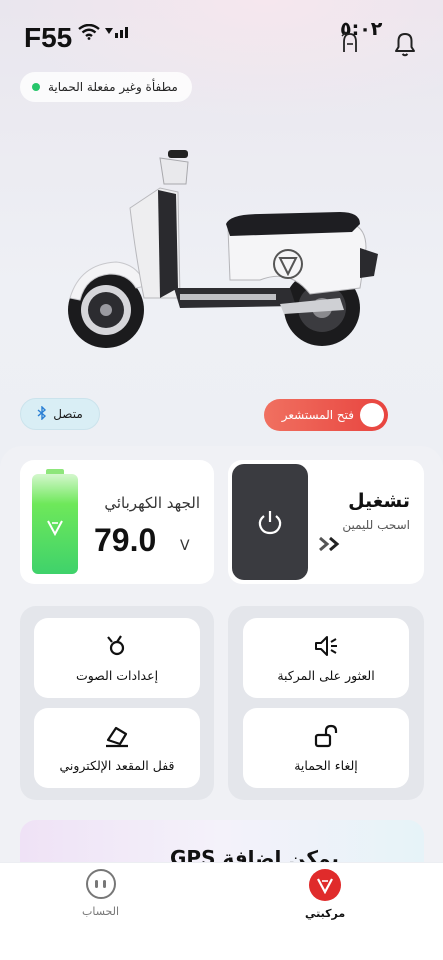  I want to click on connection-label: متصل, so click(68, 414).